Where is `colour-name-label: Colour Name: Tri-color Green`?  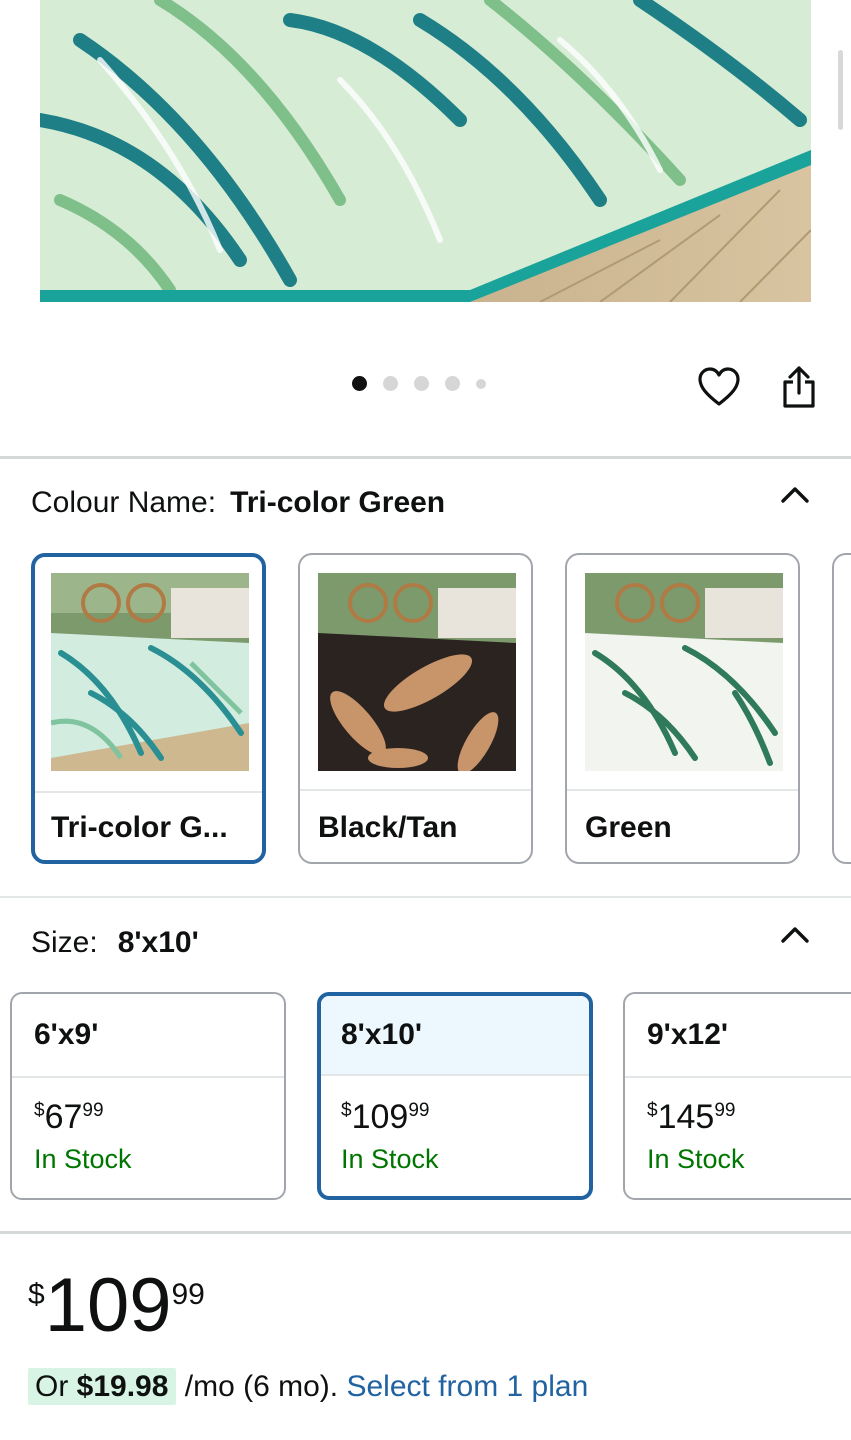
colour-name-label: Colour Name: Tri-color Green is located at coordinates (238, 502).